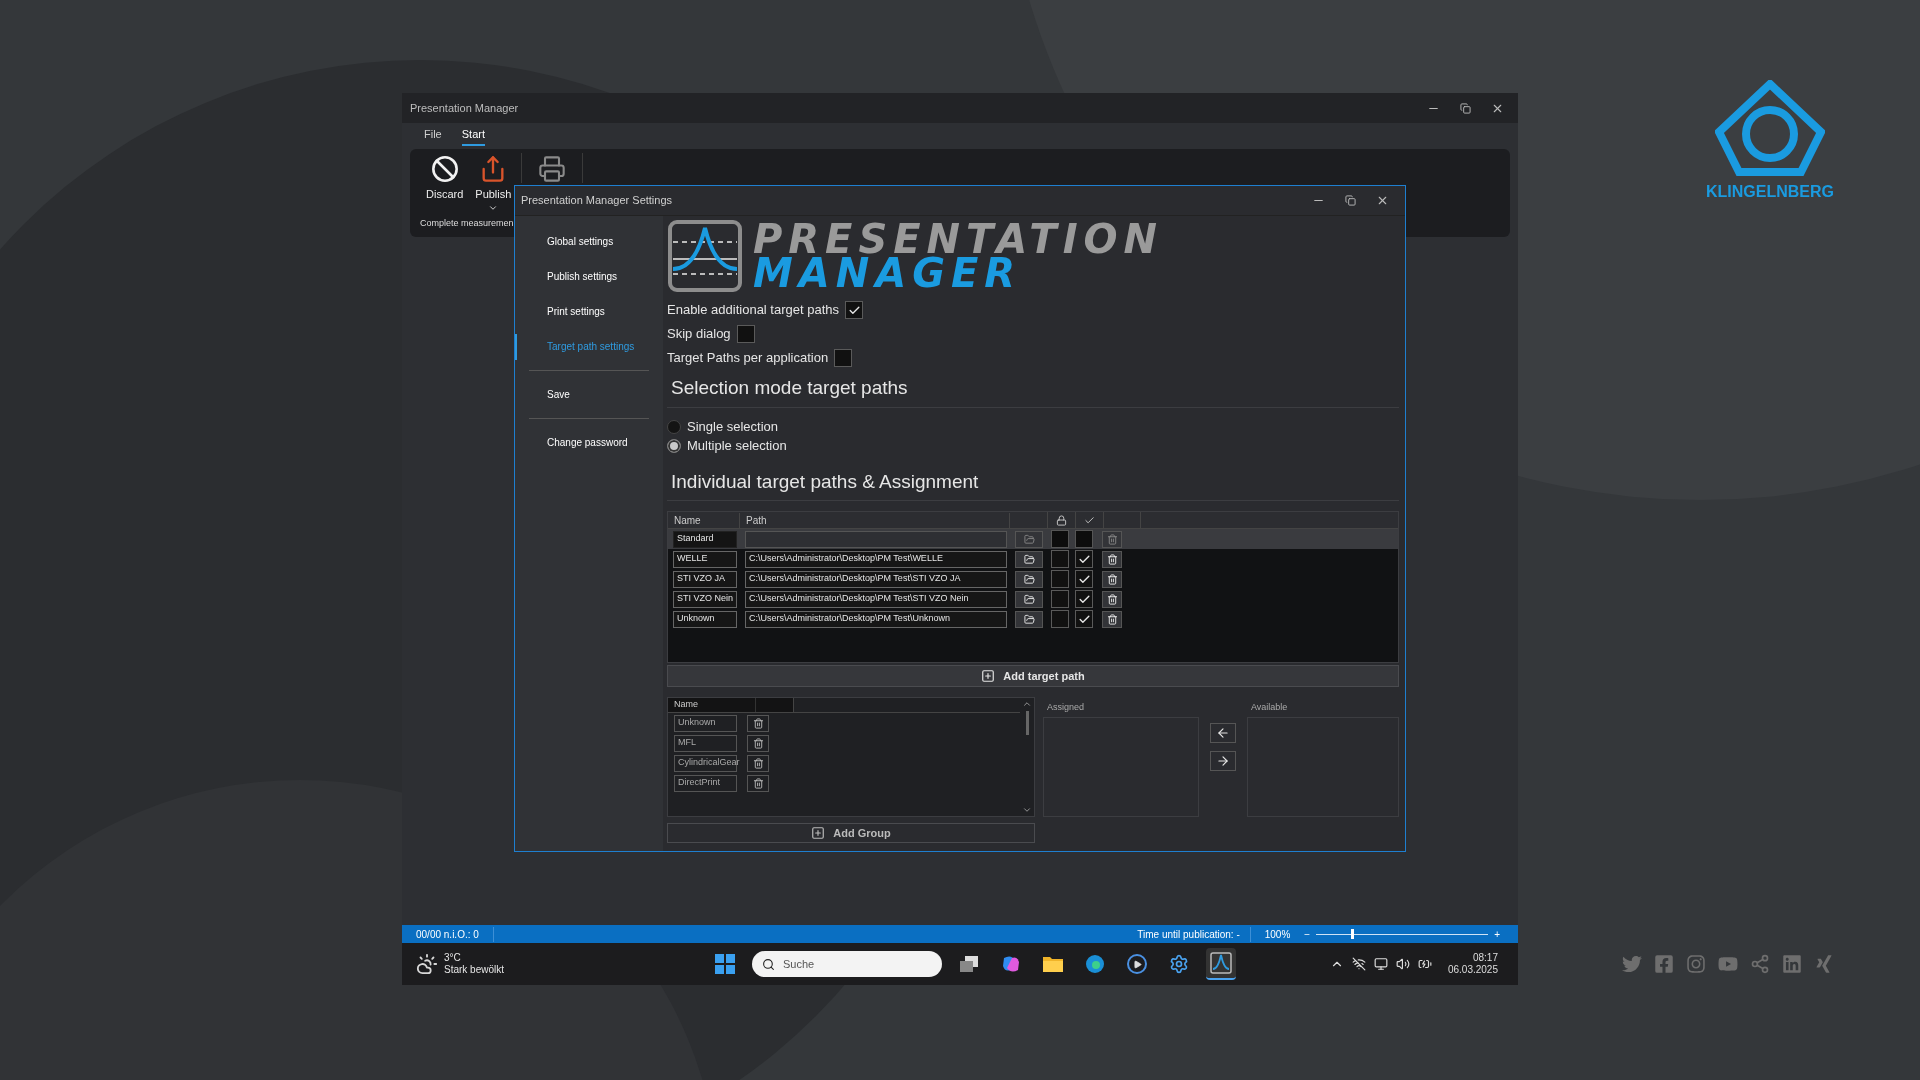 The width and height of the screenshot is (1920, 1080). Describe the element at coordinates (725, 964) in the screenshot. I see `windows-icon` at that location.